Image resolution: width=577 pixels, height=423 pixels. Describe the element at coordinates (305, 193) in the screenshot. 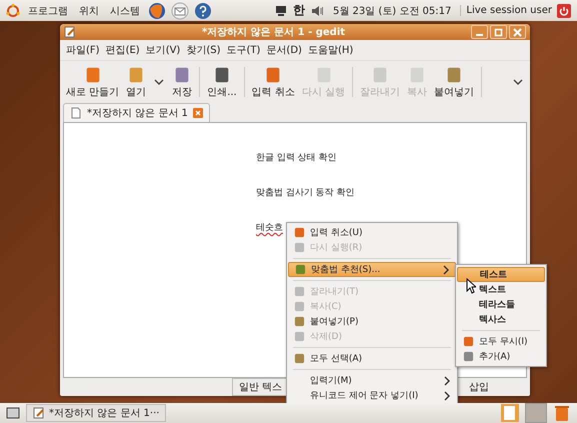

I see `text-line: 맞춤법 검사기 동작 확인` at that location.